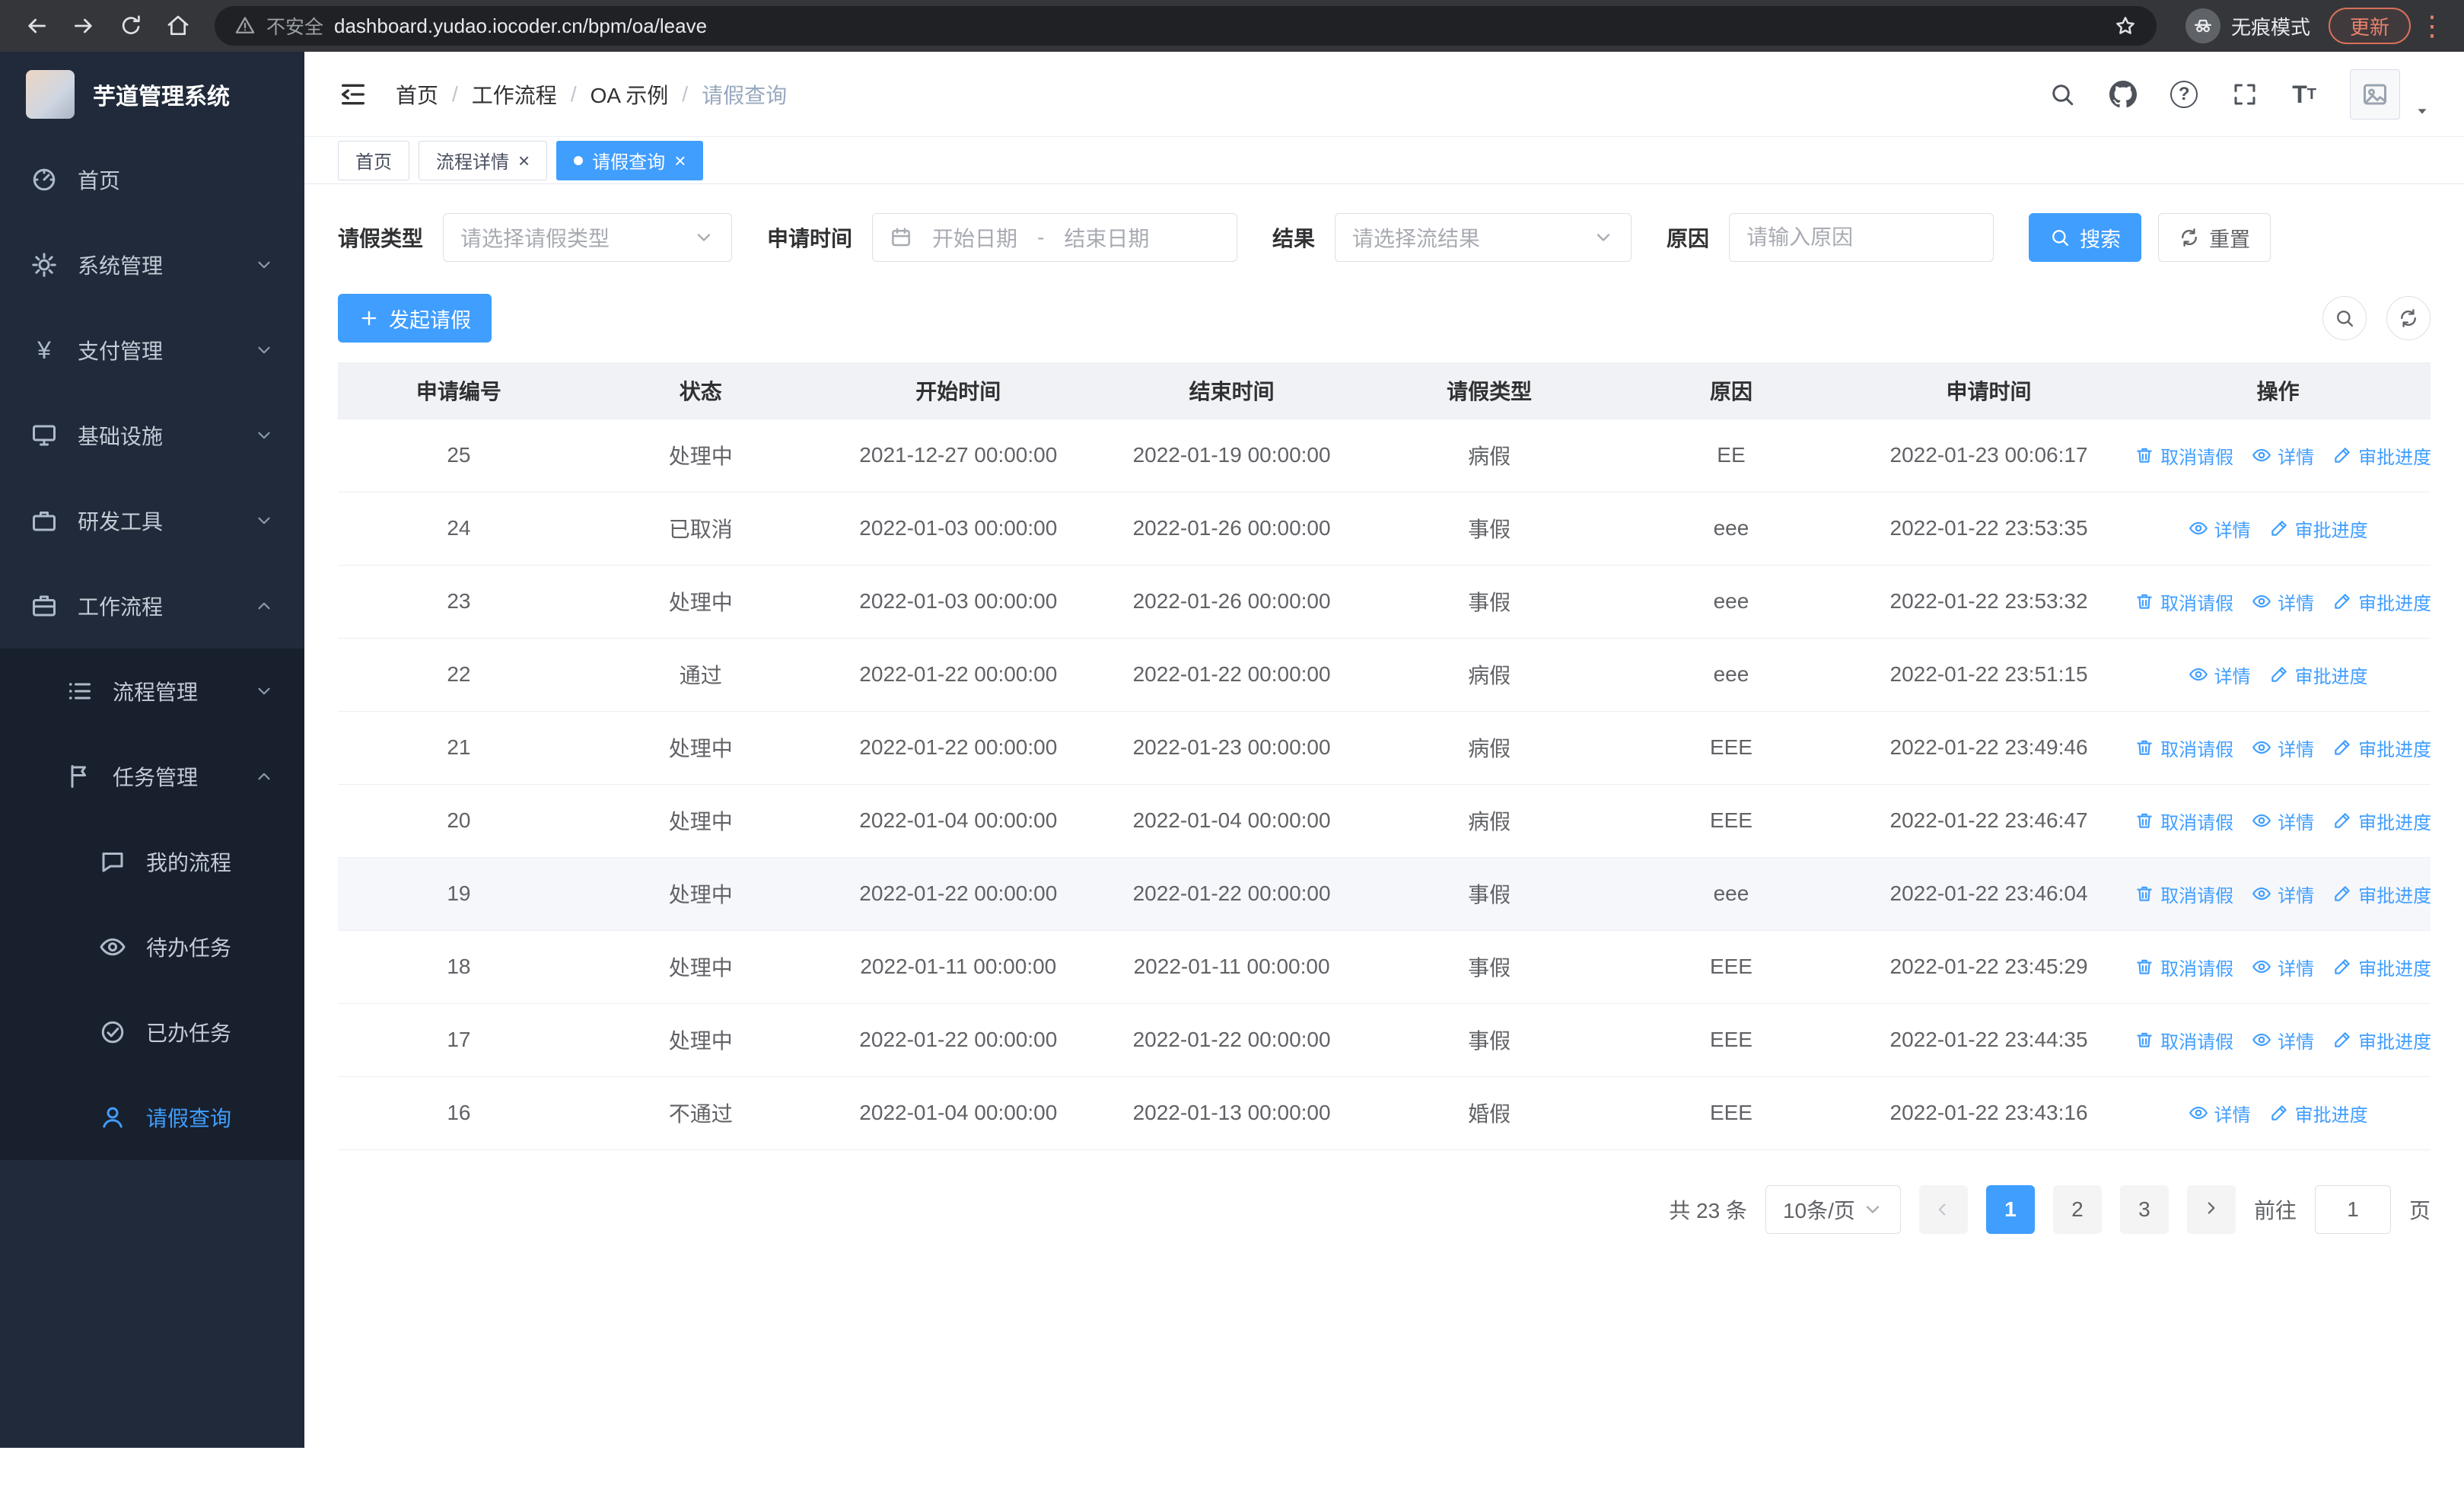 The image size is (2464, 1495). Describe the element at coordinates (1489, 675) in the screenshot. I see `cell-leave-type: 病假` at that location.